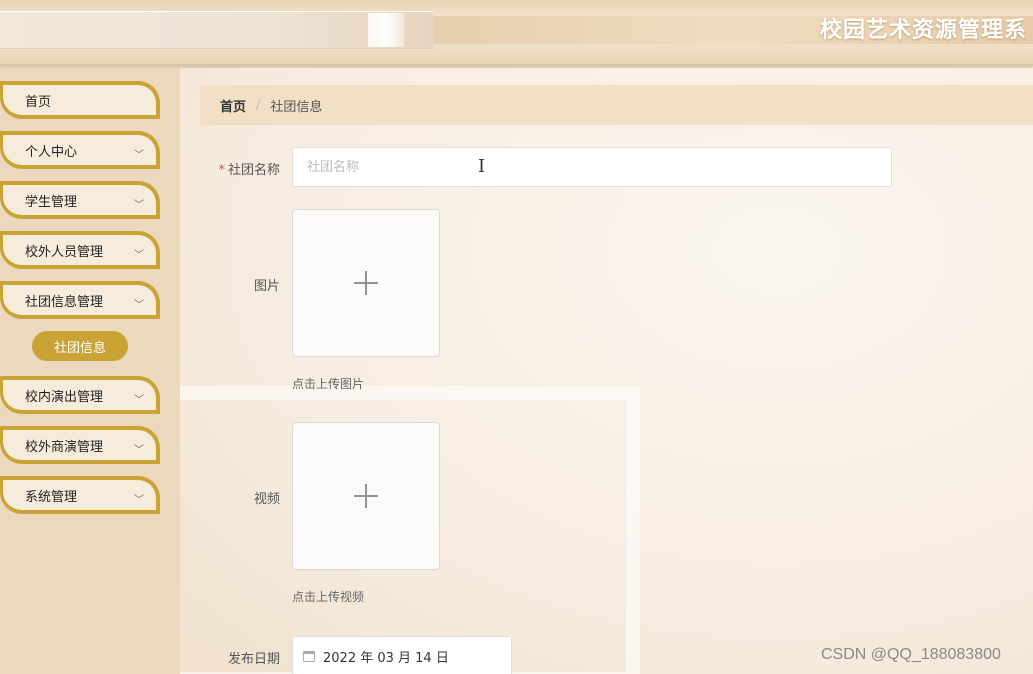 The image size is (1033, 674). Describe the element at coordinates (296, 107) in the screenshot. I see `breadcrumb-current: 社团信息` at that location.